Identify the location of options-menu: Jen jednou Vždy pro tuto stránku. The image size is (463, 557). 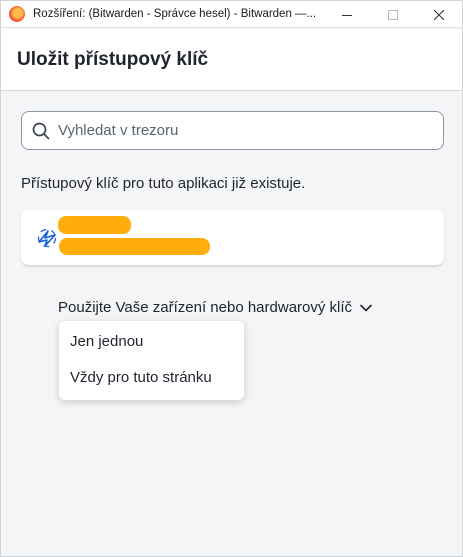
(151, 360).